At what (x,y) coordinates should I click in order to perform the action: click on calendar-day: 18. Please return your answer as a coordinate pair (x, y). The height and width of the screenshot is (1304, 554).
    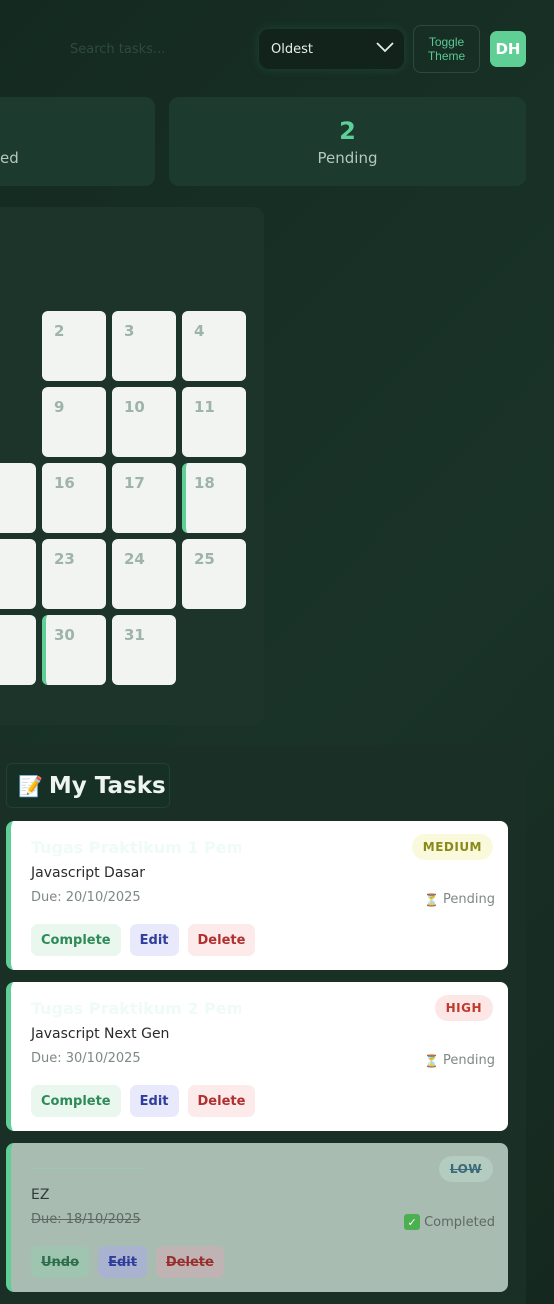
    Looking at the image, I should click on (214, 498).